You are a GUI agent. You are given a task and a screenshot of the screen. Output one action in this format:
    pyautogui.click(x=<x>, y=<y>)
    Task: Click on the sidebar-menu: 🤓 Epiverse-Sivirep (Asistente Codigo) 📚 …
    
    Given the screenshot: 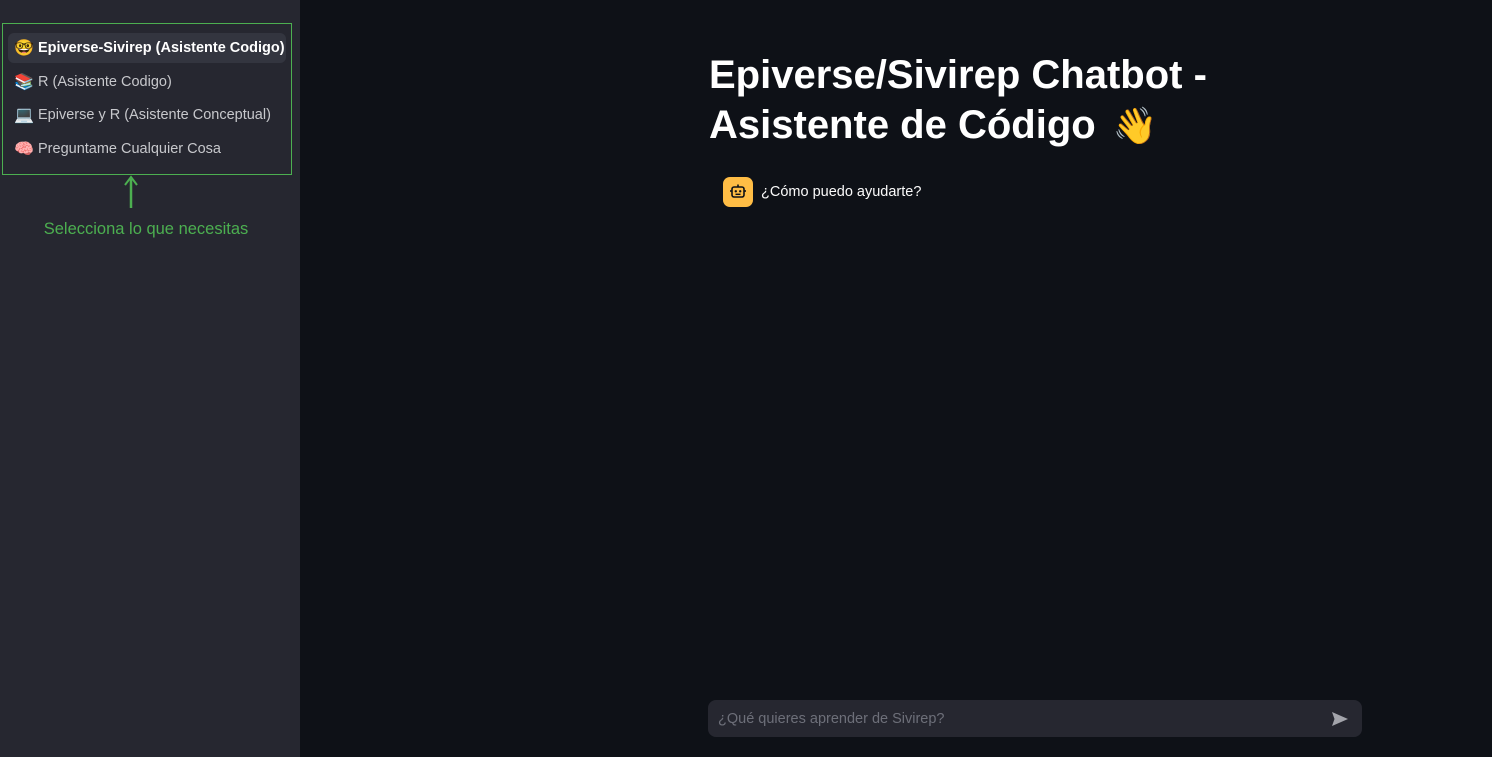 What is the action you would take?
    pyautogui.click(x=147, y=99)
    